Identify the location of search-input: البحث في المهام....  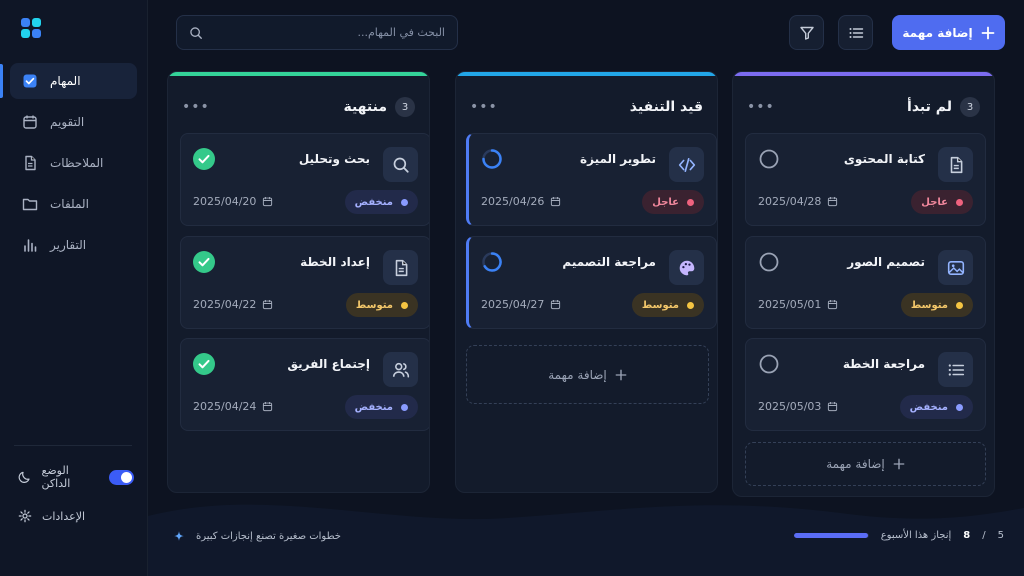
(317, 32).